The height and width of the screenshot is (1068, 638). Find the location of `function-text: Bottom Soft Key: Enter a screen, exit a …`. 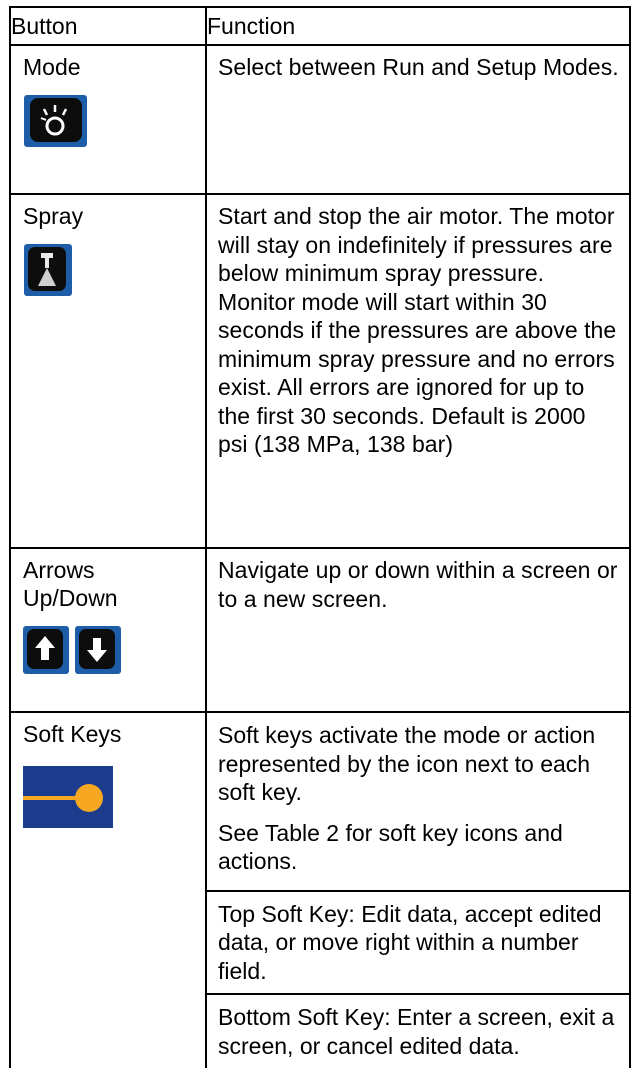

function-text: Bottom Soft Key: Enter a screen, exit a … is located at coordinates (416, 1031).